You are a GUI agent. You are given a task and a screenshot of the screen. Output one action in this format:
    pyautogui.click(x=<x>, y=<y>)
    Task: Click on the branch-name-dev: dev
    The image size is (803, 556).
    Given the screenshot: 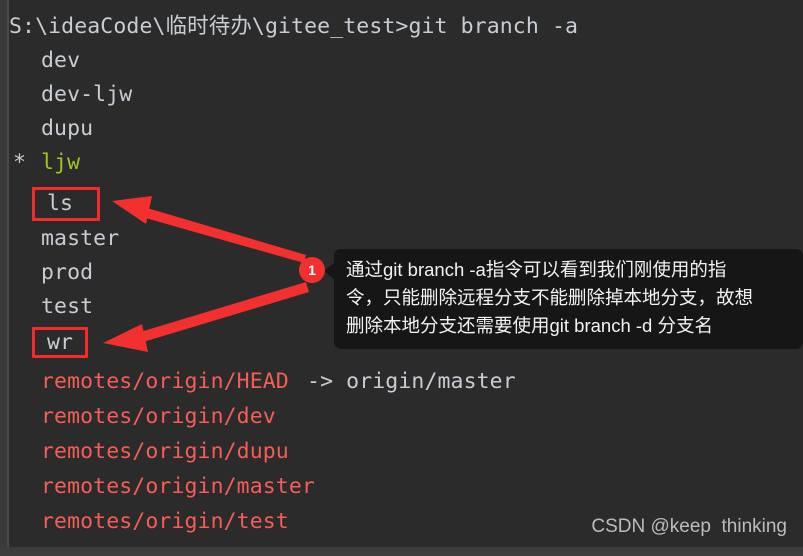 What is the action you would take?
    pyautogui.click(x=60, y=61)
    